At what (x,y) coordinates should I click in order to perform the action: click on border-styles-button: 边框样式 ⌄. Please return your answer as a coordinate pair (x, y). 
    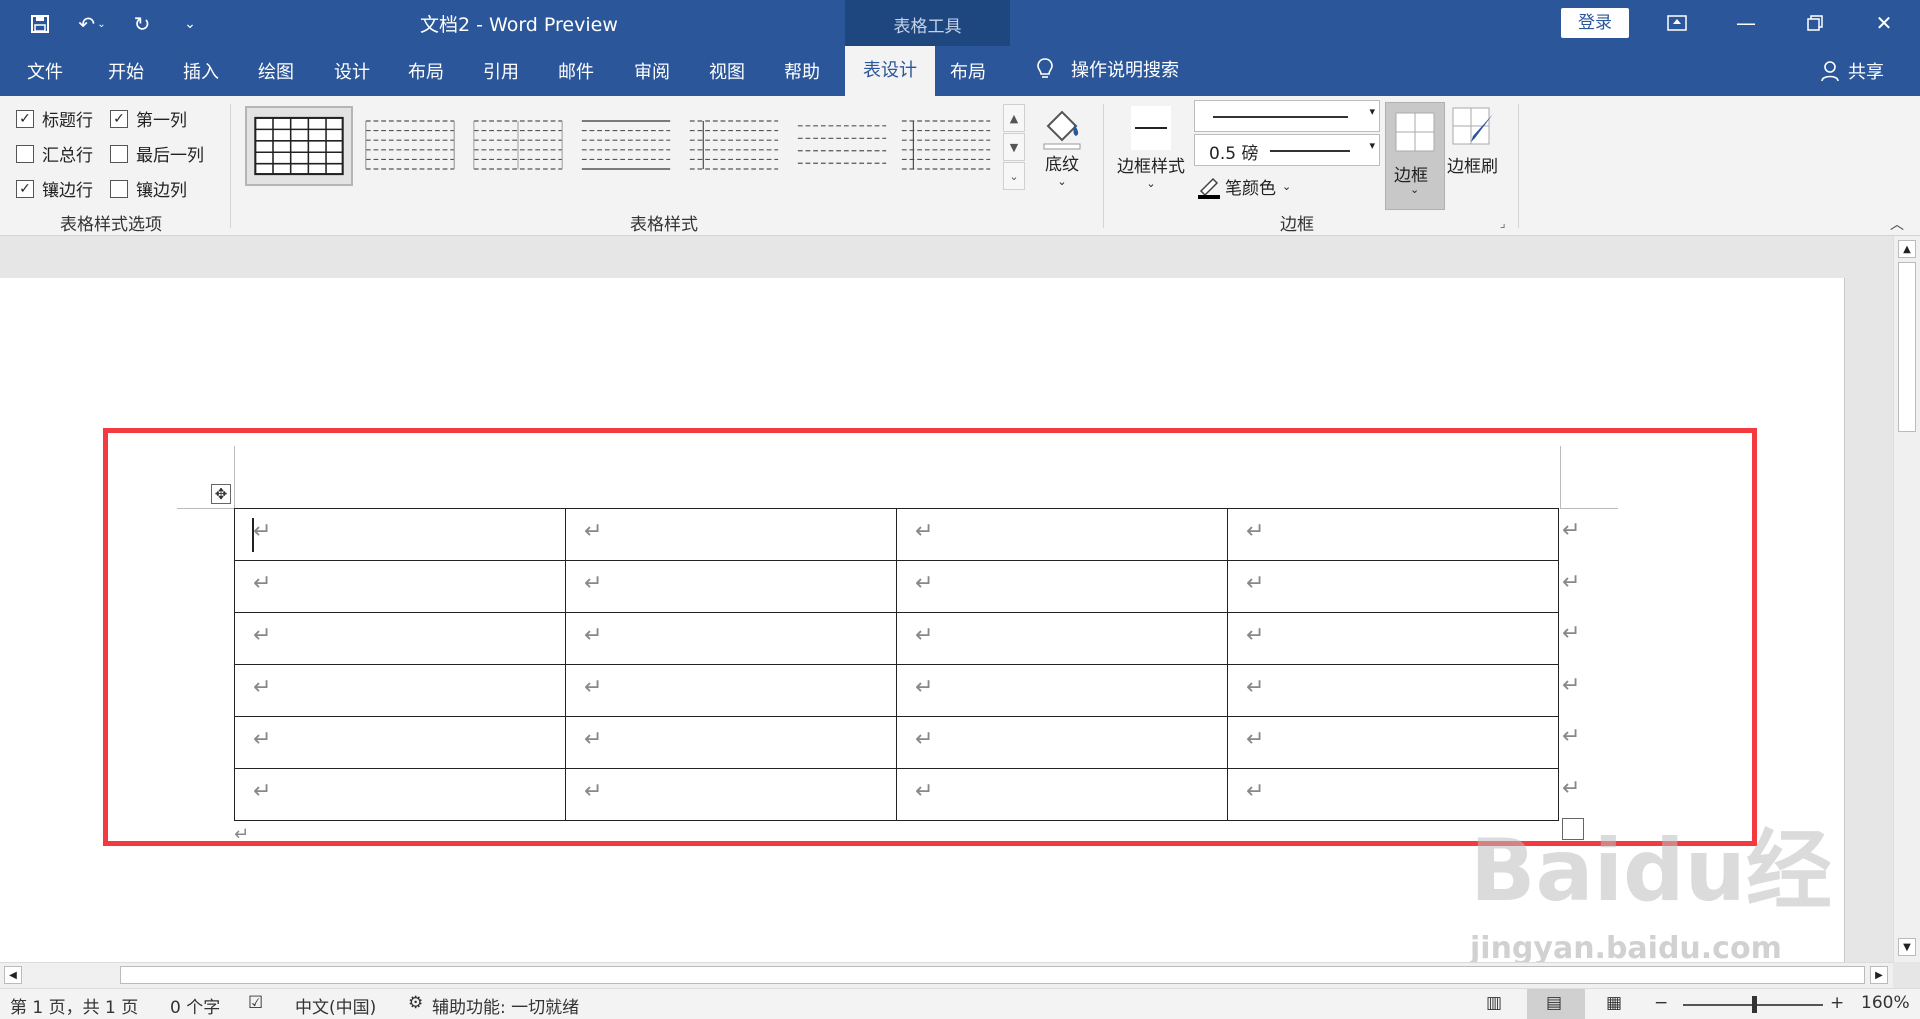
    Looking at the image, I should click on (1151, 147).